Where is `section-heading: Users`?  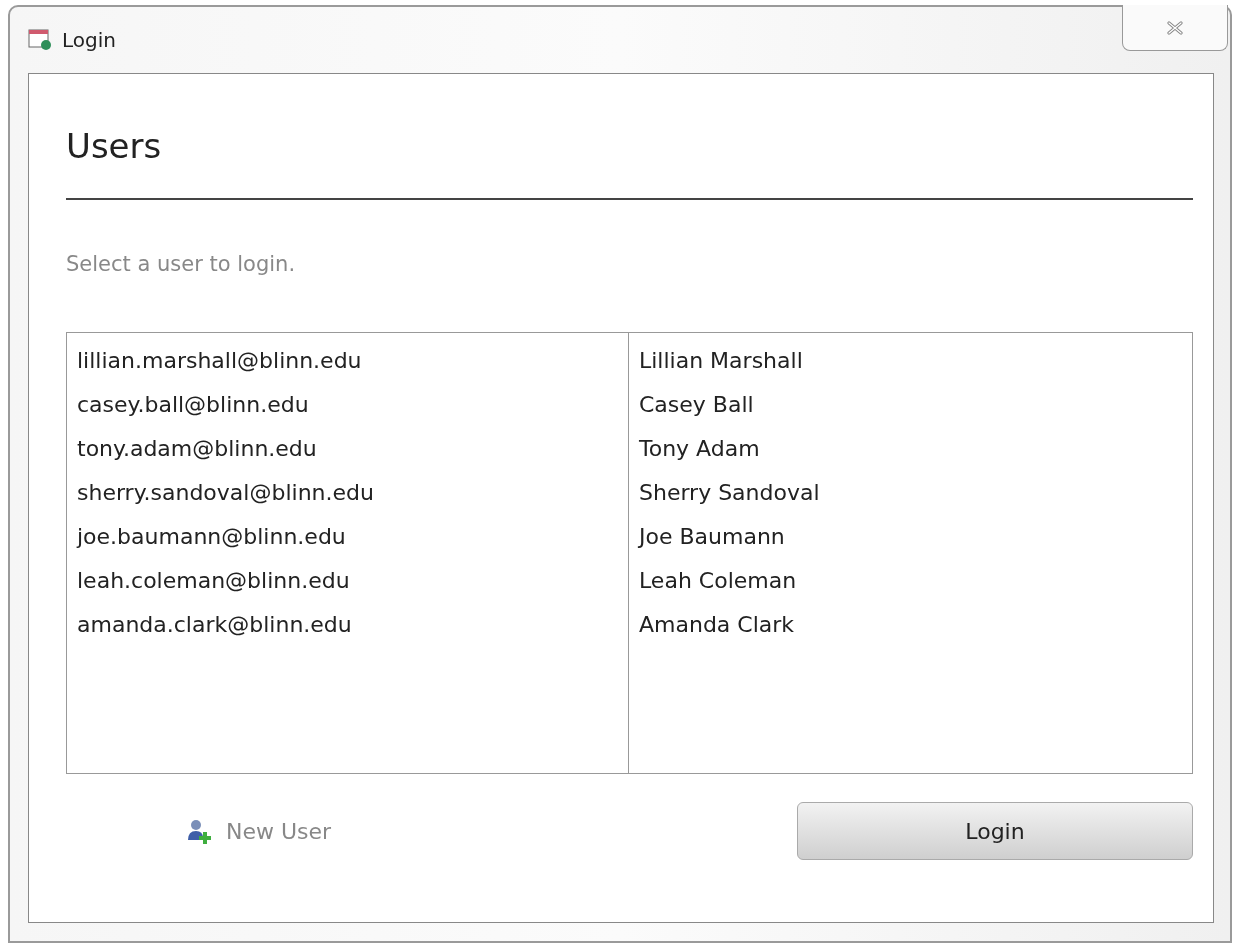
section-heading: Users is located at coordinates (114, 146).